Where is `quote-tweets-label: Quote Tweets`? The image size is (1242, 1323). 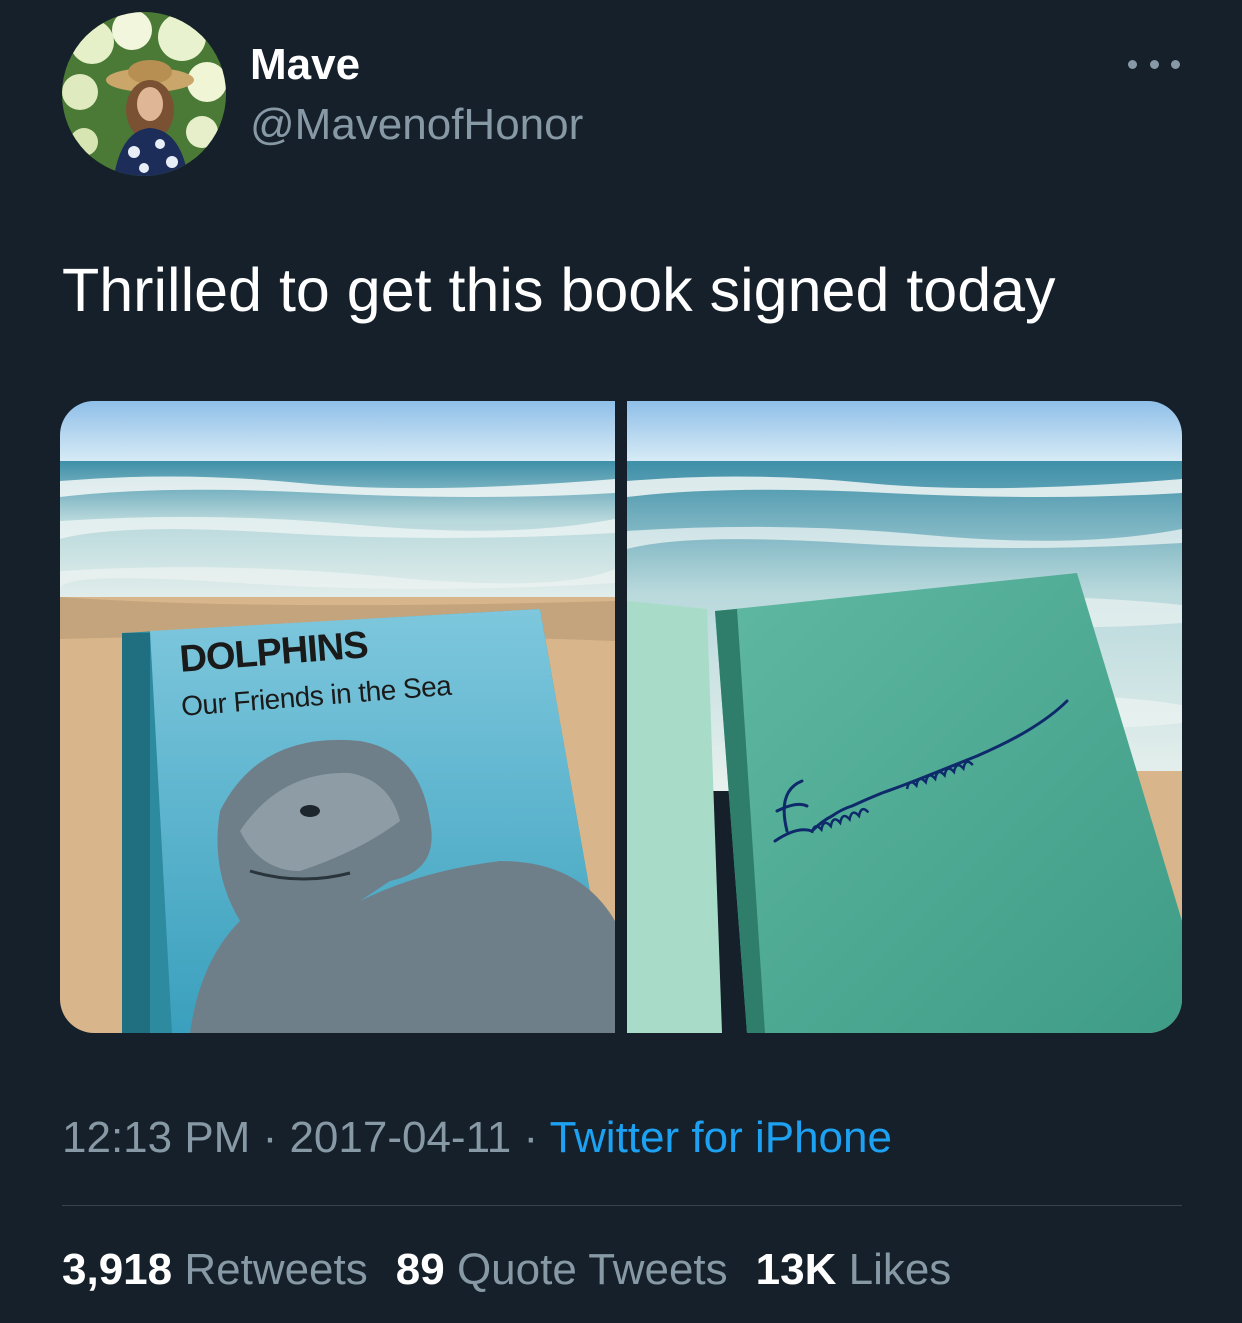 quote-tweets-label: Quote Tweets is located at coordinates (592, 1269).